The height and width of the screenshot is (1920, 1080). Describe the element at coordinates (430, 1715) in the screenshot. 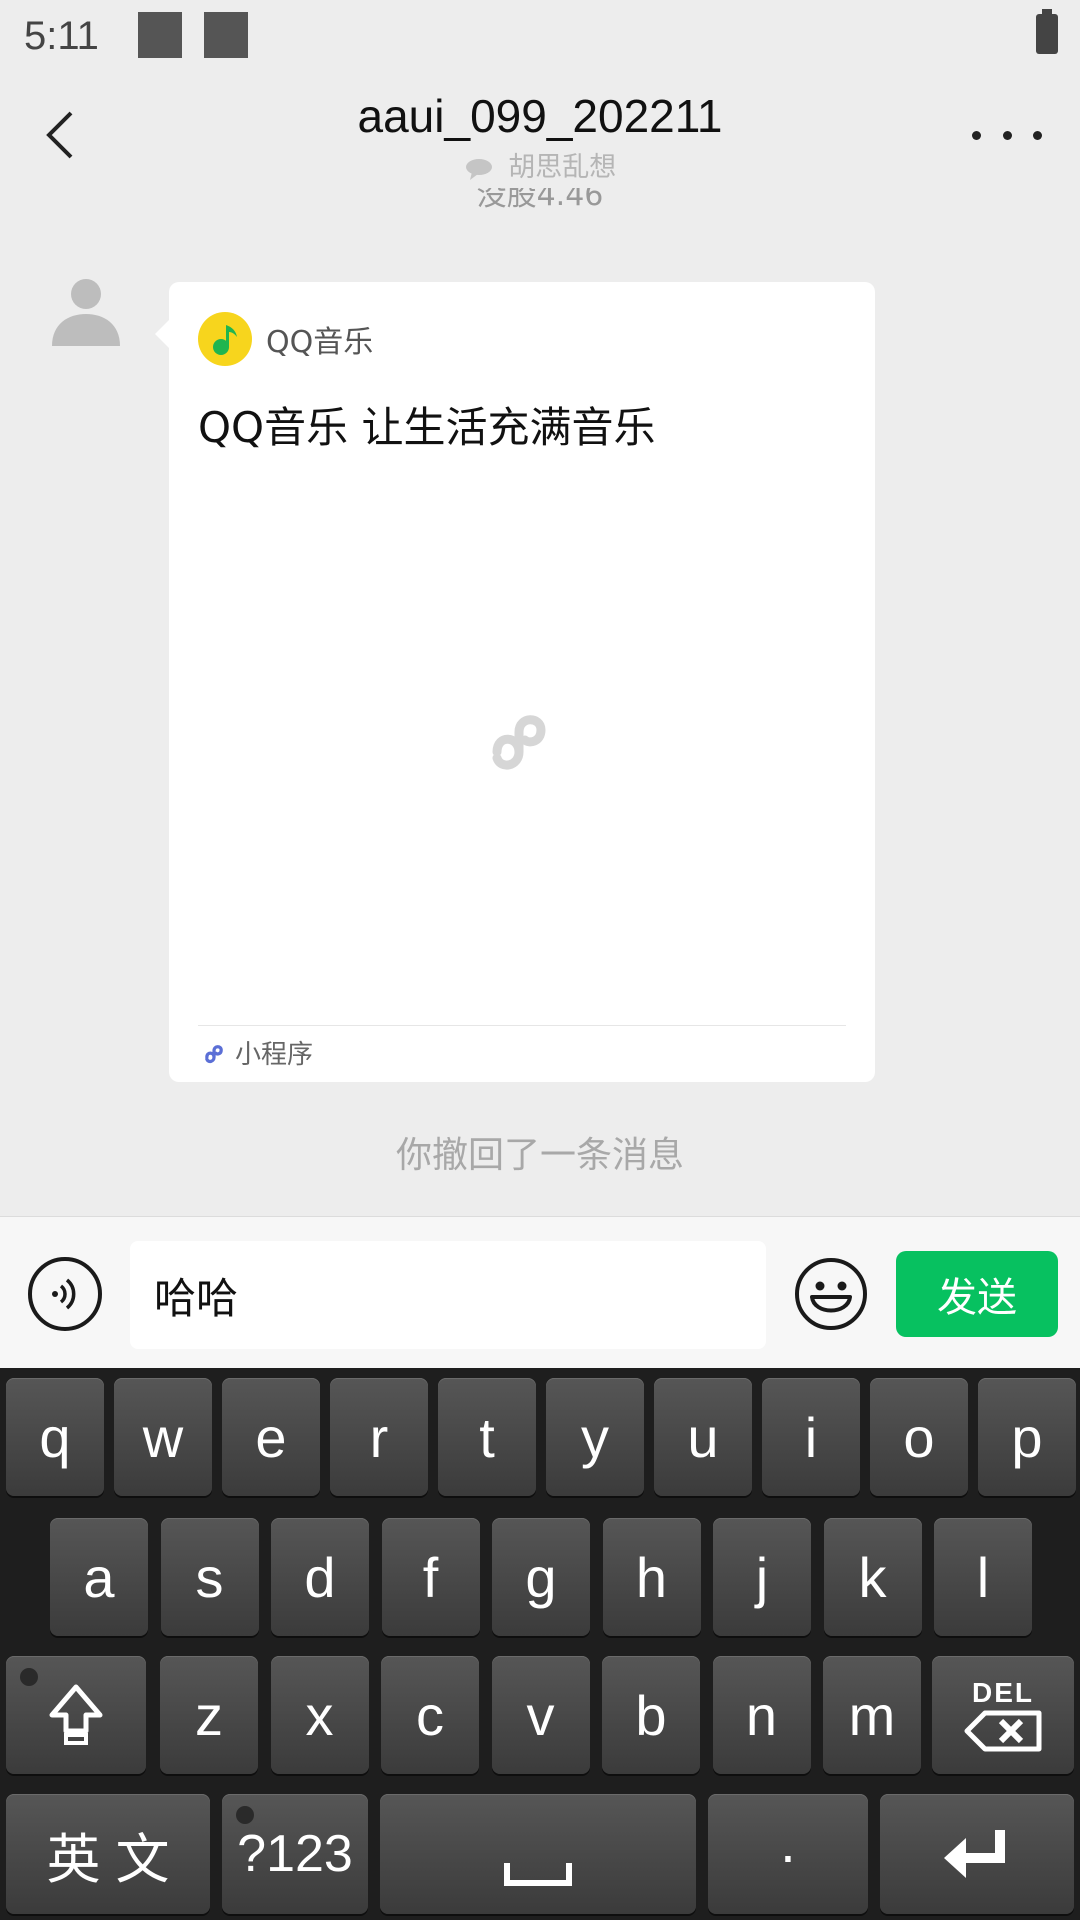

I see `key-c: c` at that location.